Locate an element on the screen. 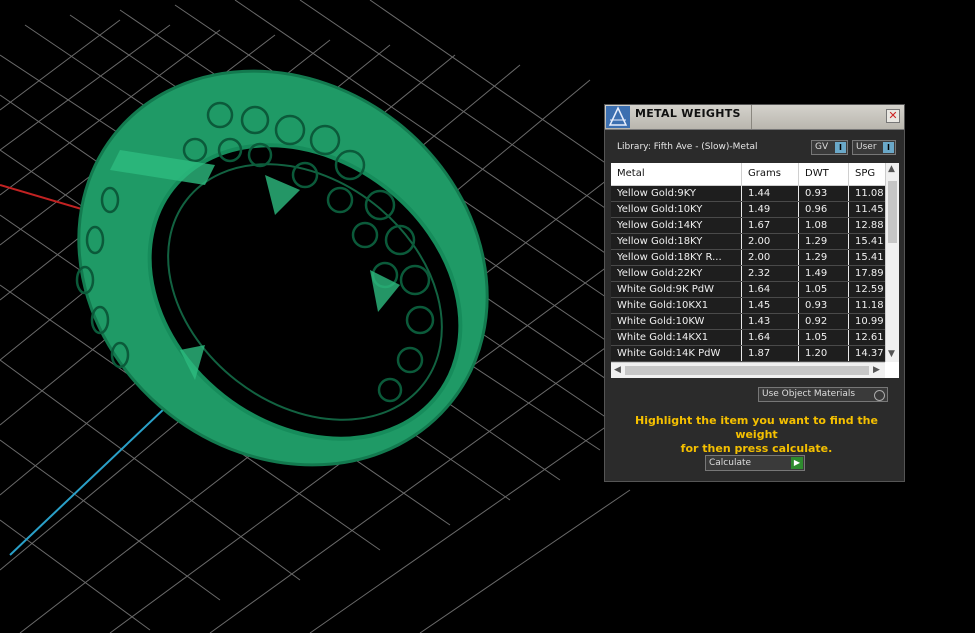  cell-metal: Yellow Gold:22KY is located at coordinates (676, 273).